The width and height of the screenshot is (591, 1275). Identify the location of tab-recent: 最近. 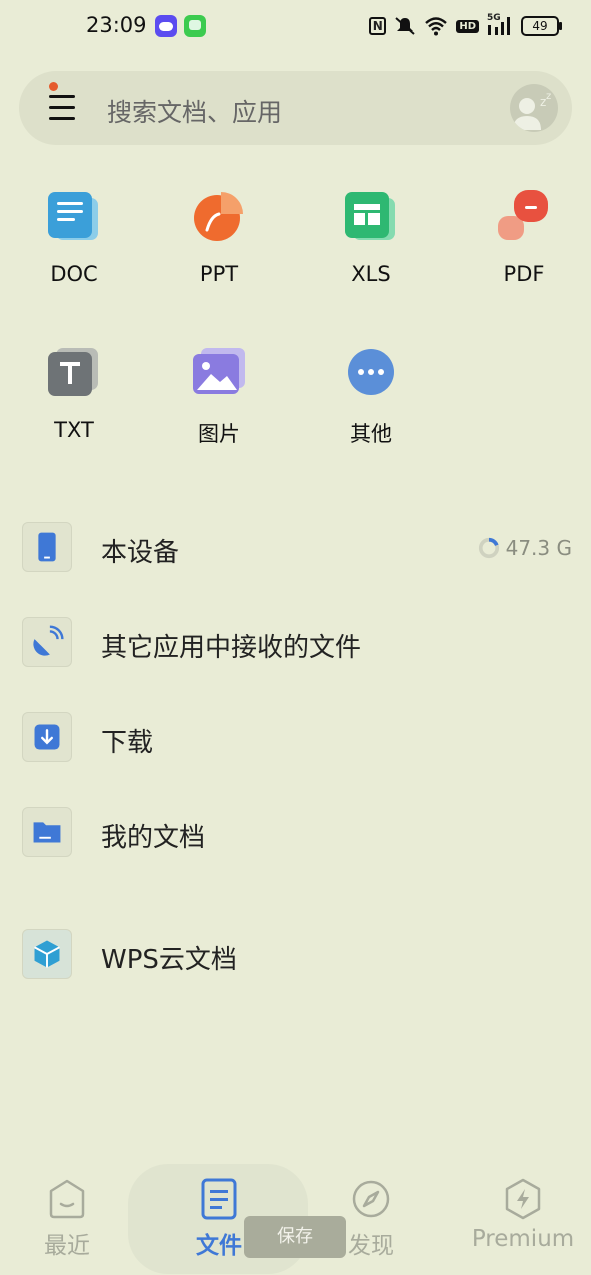
(67, 1219).